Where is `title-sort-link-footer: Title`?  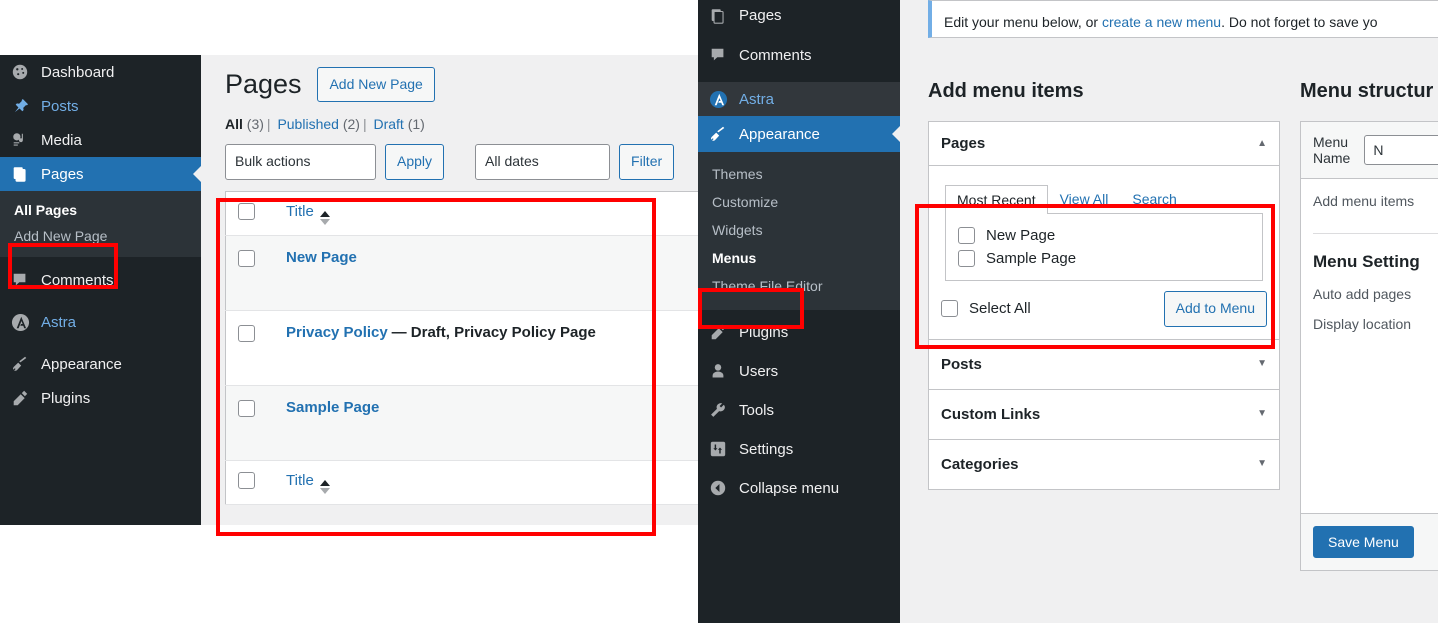
title-sort-link-footer: Title is located at coordinates (300, 480).